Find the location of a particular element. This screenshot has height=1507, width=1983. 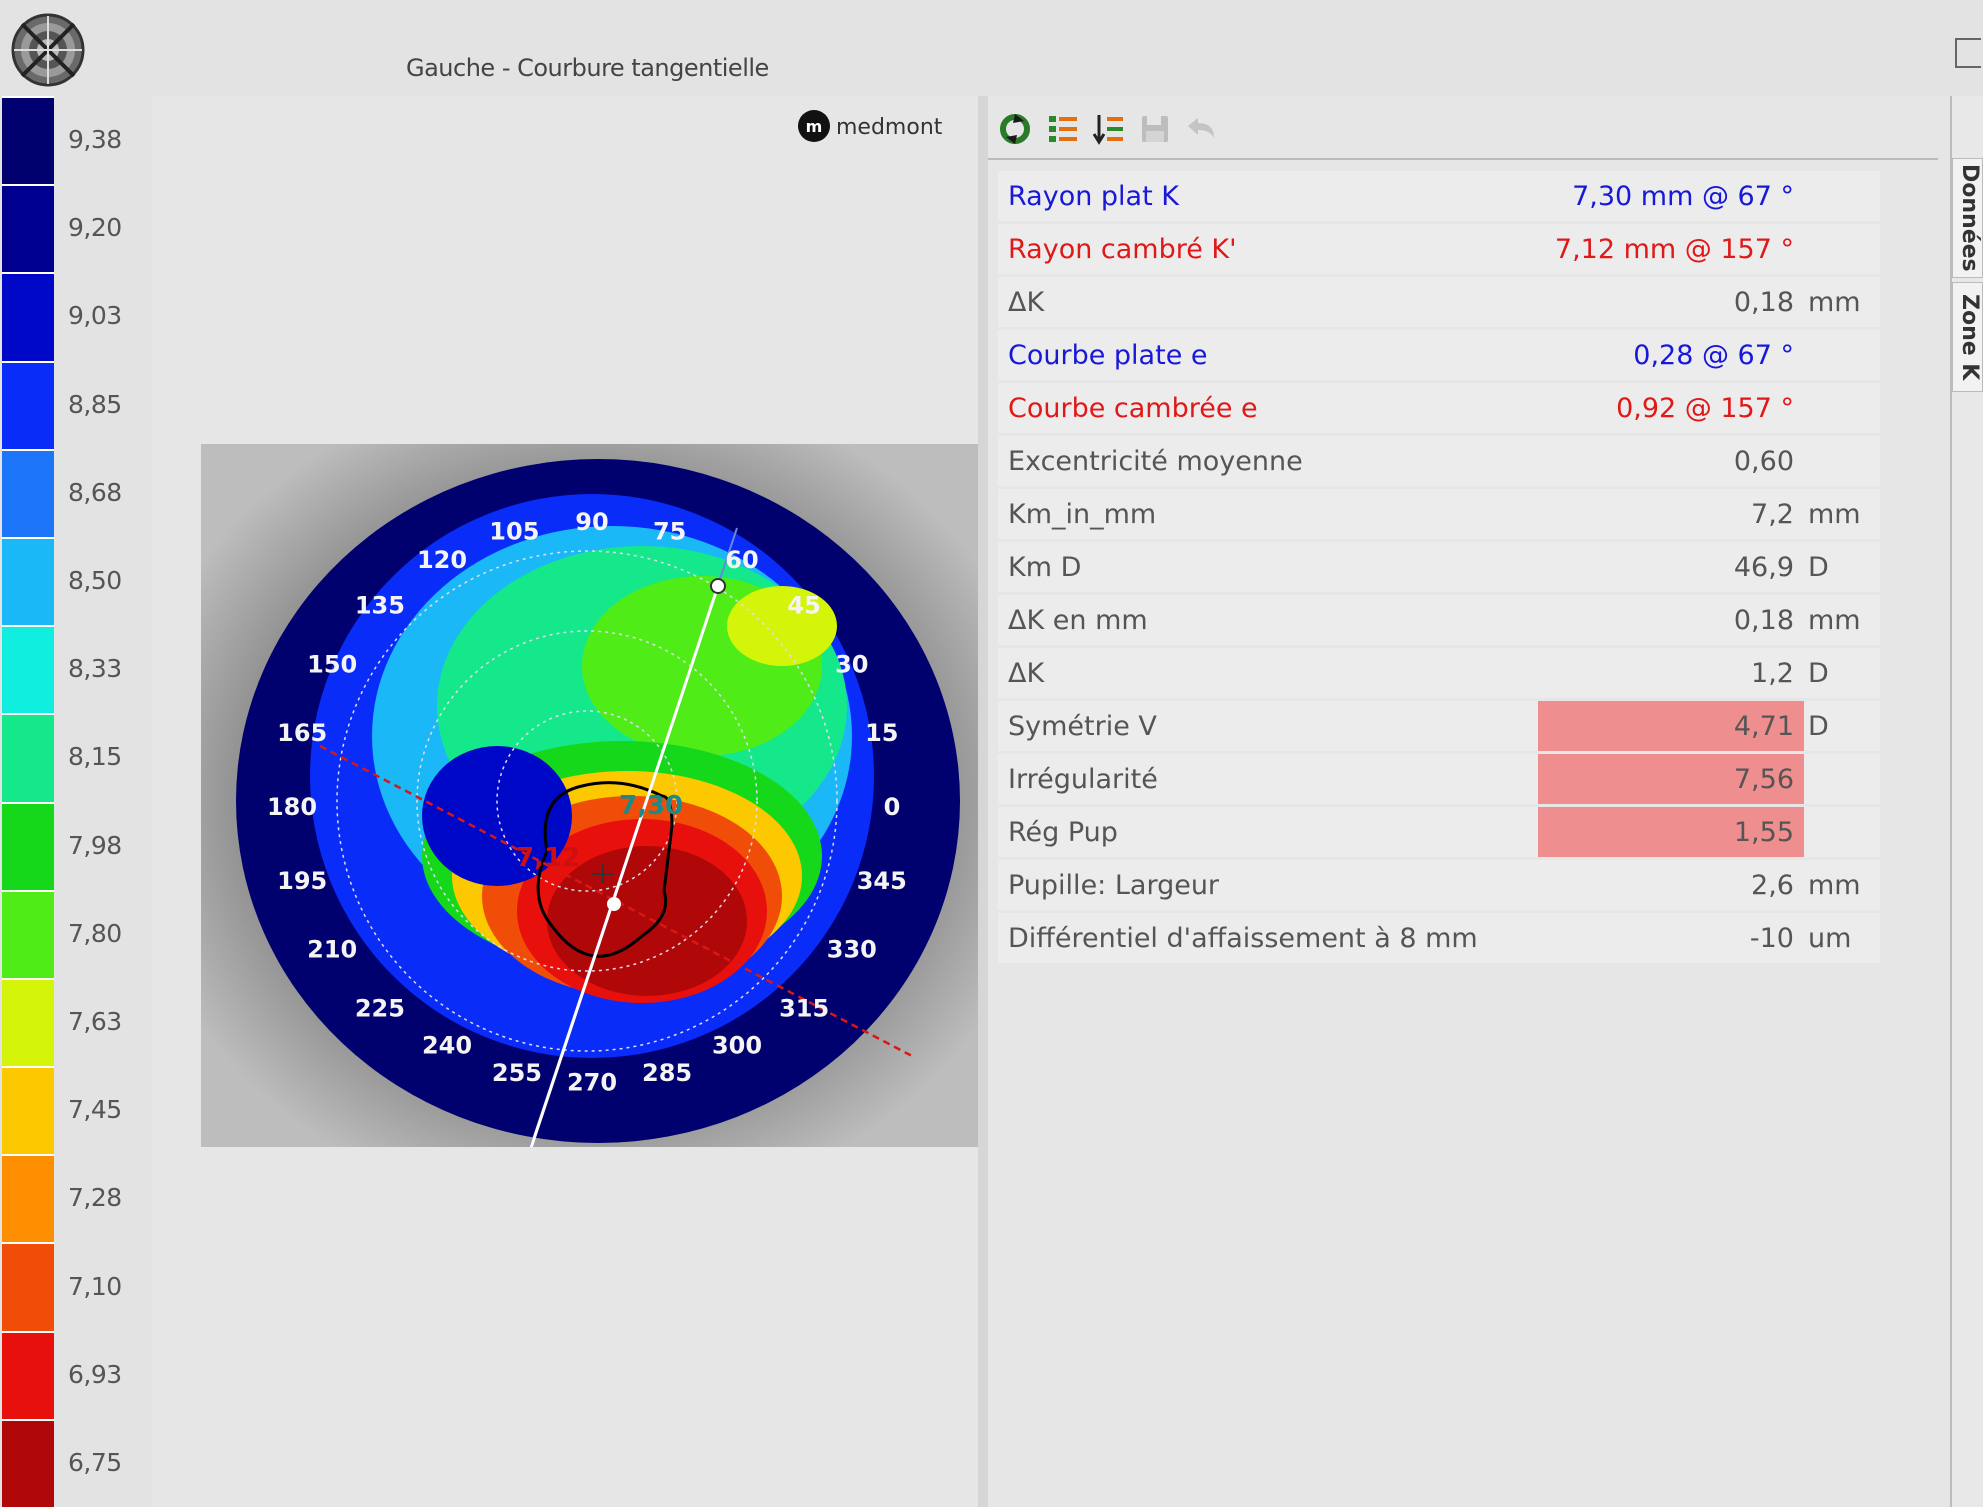

param-row: Rég Pup 1,55 is located at coordinates (1439, 832).